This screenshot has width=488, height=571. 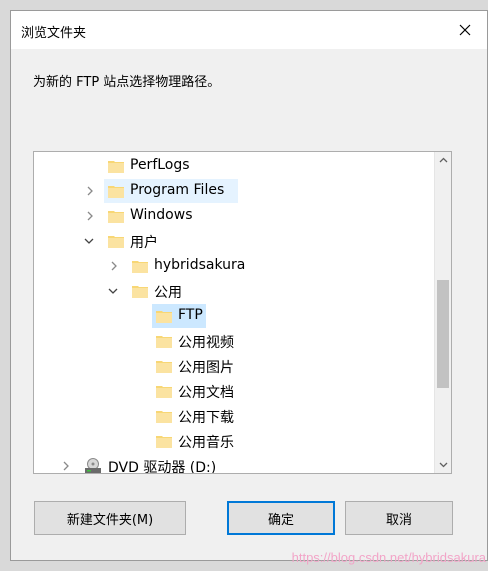 I want to click on tree-item-label: 公用图片, so click(x=206, y=368).